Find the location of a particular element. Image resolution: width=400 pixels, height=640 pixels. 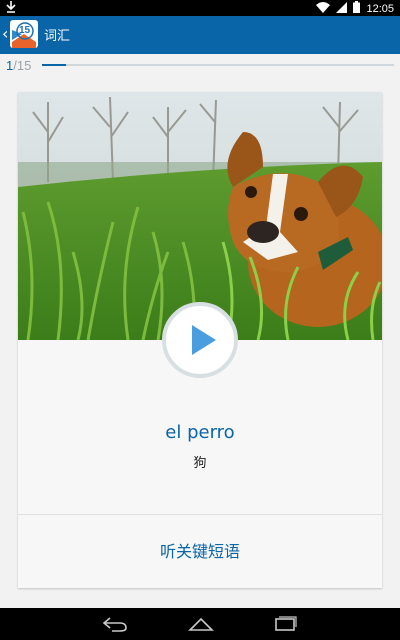

back-icon is located at coordinates (115, 626).